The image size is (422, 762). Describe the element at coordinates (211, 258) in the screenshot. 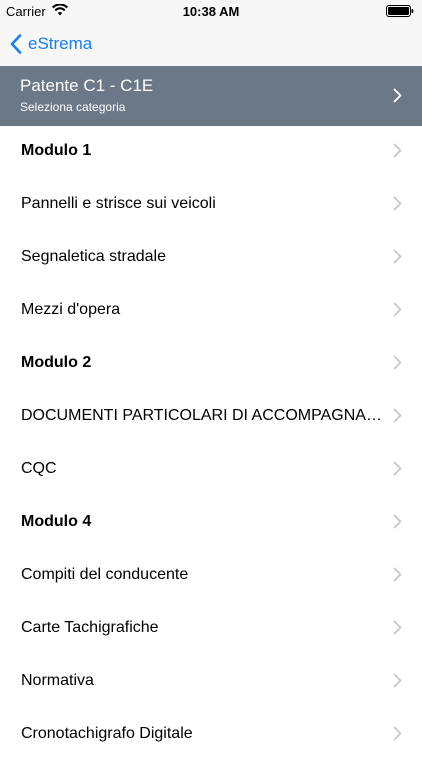

I see `list-item: Segnaletica stradale` at that location.